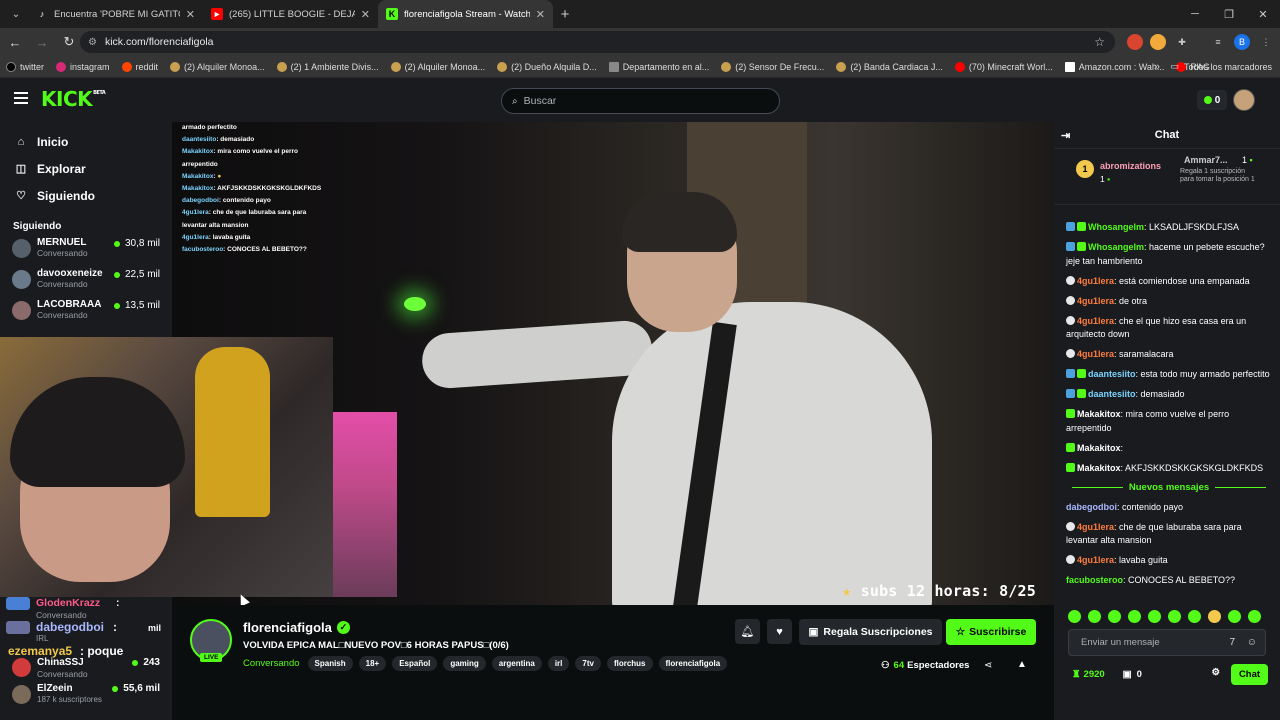 This screenshot has width=1280, height=720. I want to click on chat-input: Enviar un mensaje ☺ 7, so click(1167, 642).